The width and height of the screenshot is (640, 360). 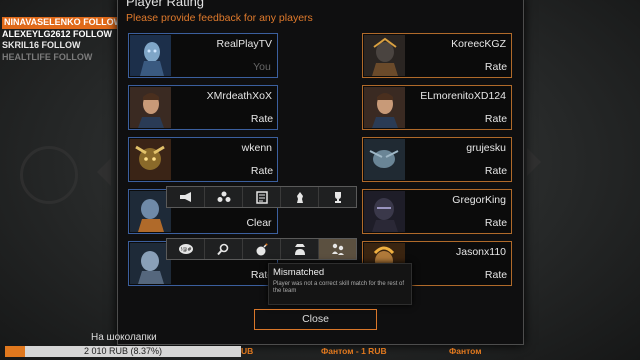 What do you see at coordinates (186, 197) in the screenshot?
I see `megaphone-icon` at bounding box center [186, 197].